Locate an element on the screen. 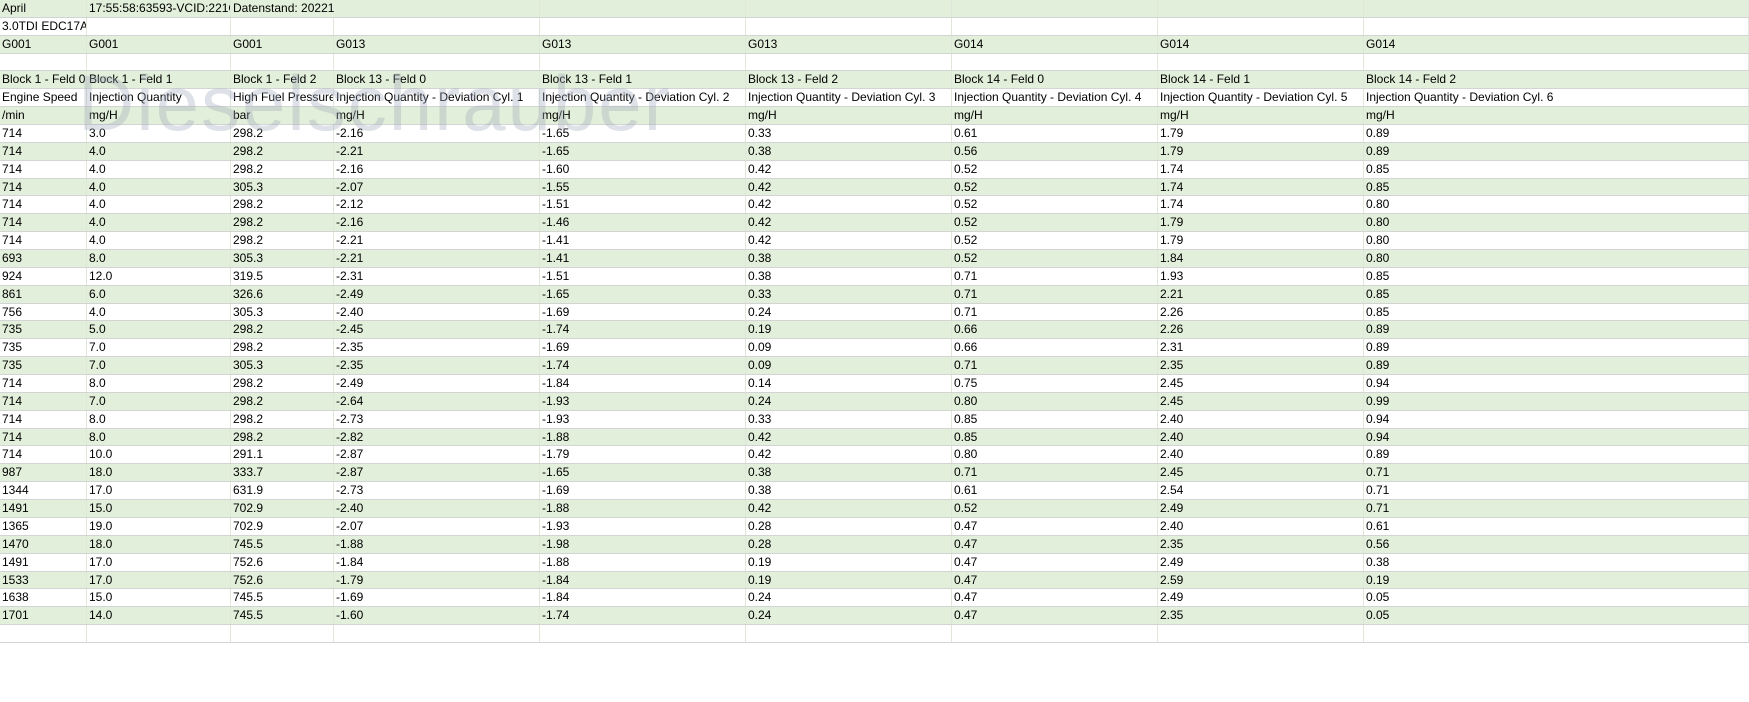 This screenshot has height=702, width=1749. cell: 0.52 is located at coordinates (1055, 169).